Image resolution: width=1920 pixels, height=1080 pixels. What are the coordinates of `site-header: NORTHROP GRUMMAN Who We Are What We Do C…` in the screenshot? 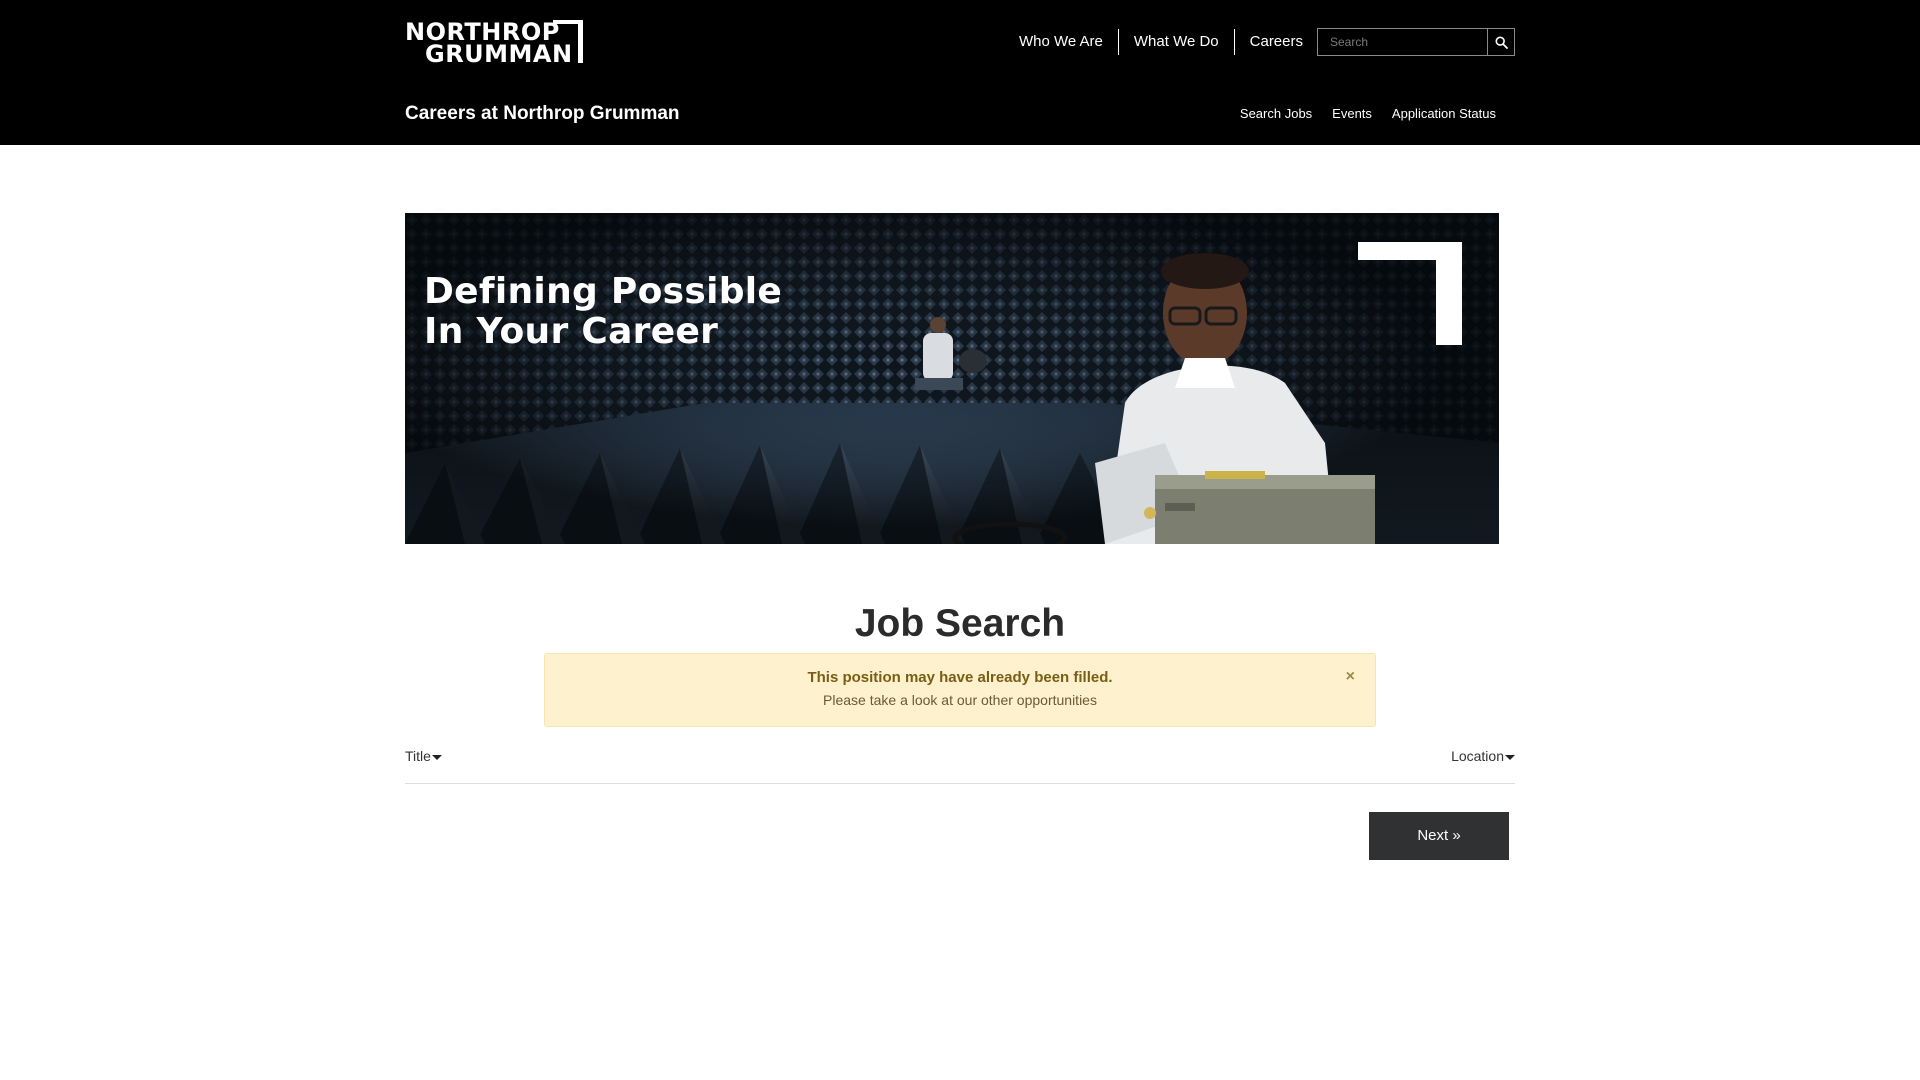 It's located at (960, 72).